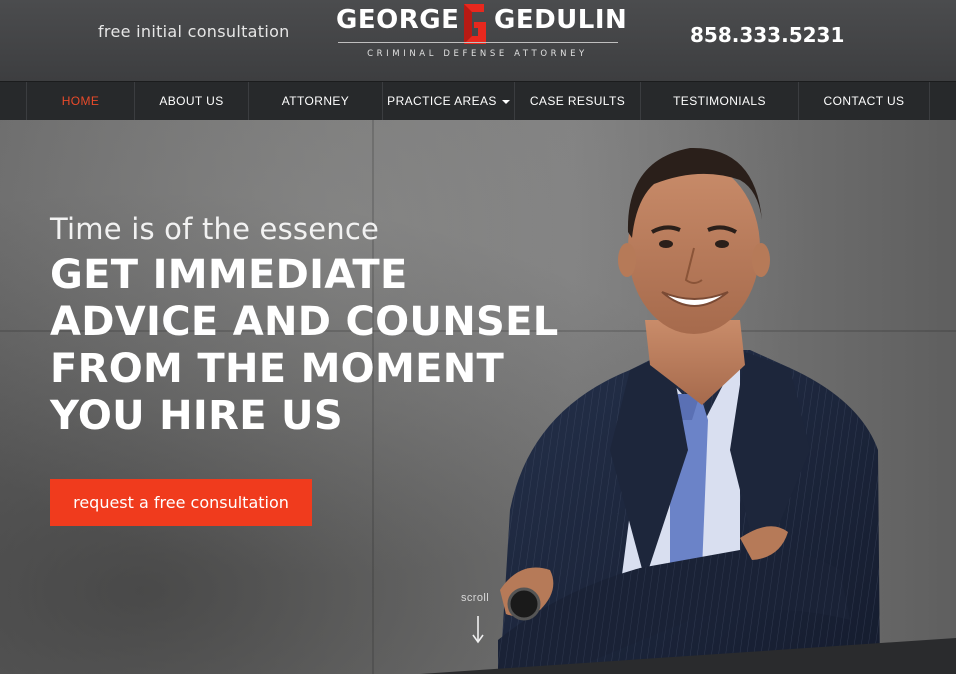 The height and width of the screenshot is (674, 956). Describe the element at coordinates (229, 275) in the screenshot. I see `hero-headline-line: GET IMMEDIATE` at that location.